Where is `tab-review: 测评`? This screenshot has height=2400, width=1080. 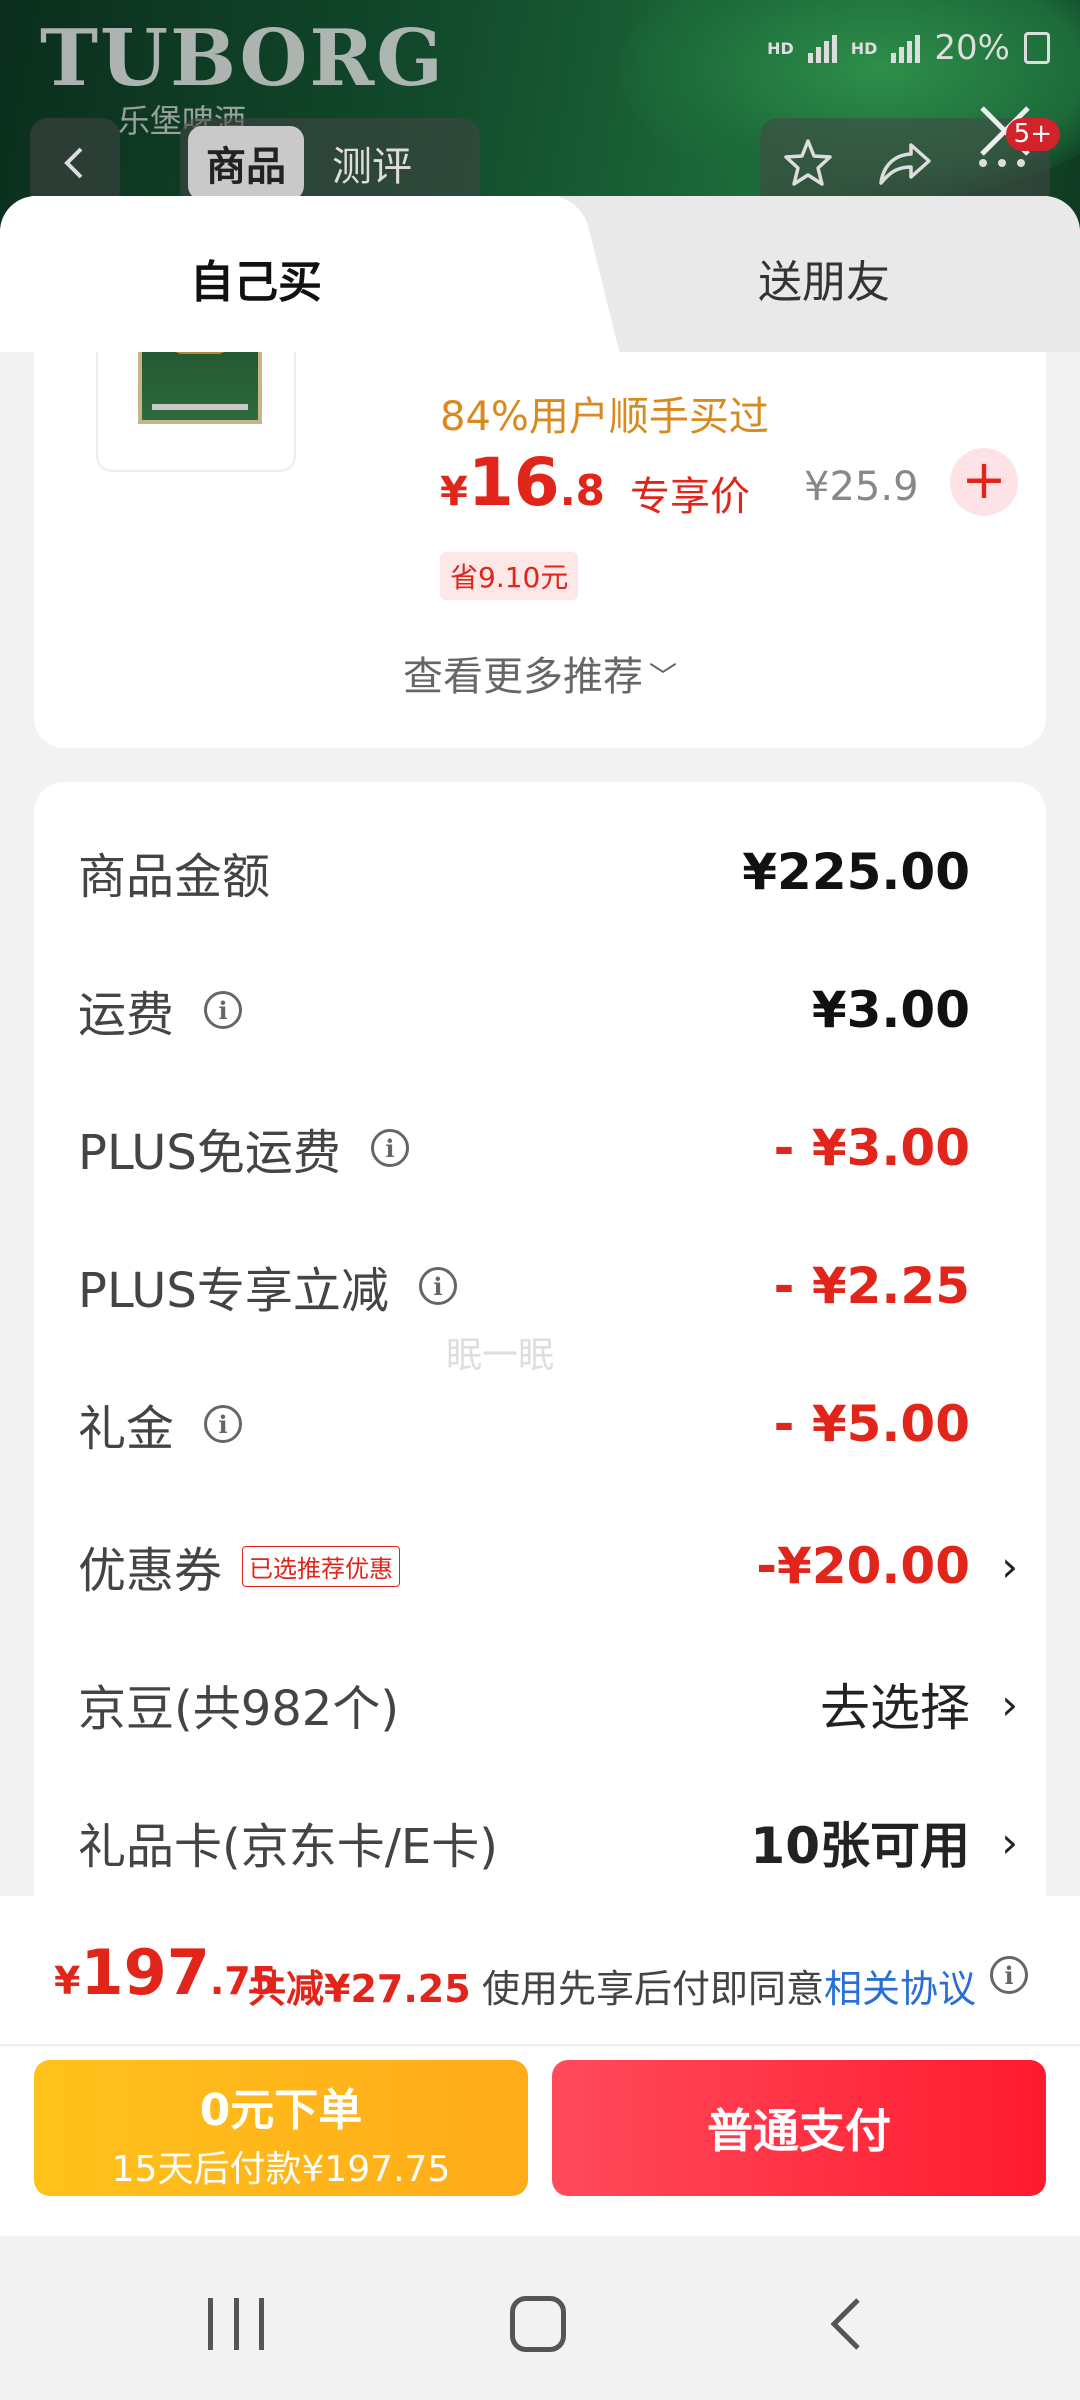 tab-review: 测评 is located at coordinates (372, 163).